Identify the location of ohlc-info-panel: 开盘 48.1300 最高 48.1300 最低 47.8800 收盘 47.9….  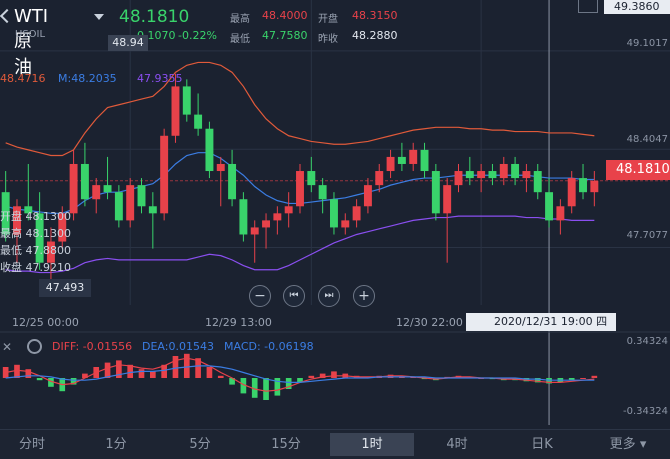
(35, 242).